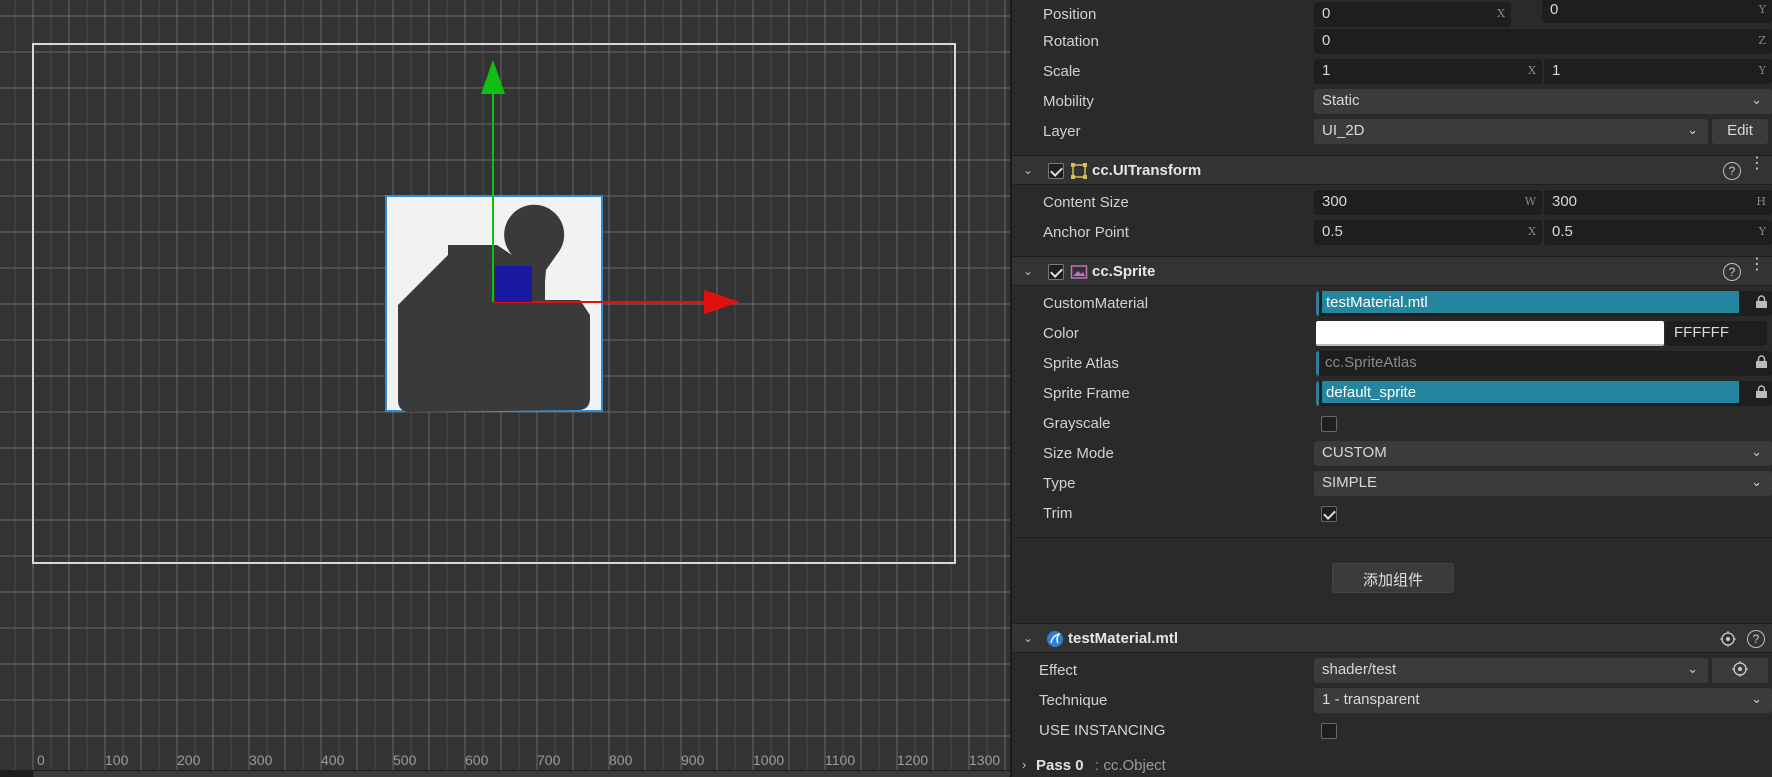 The image size is (1772, 777). I want to click on rotation-row: Rotation 0Z, so click(1392, 42).